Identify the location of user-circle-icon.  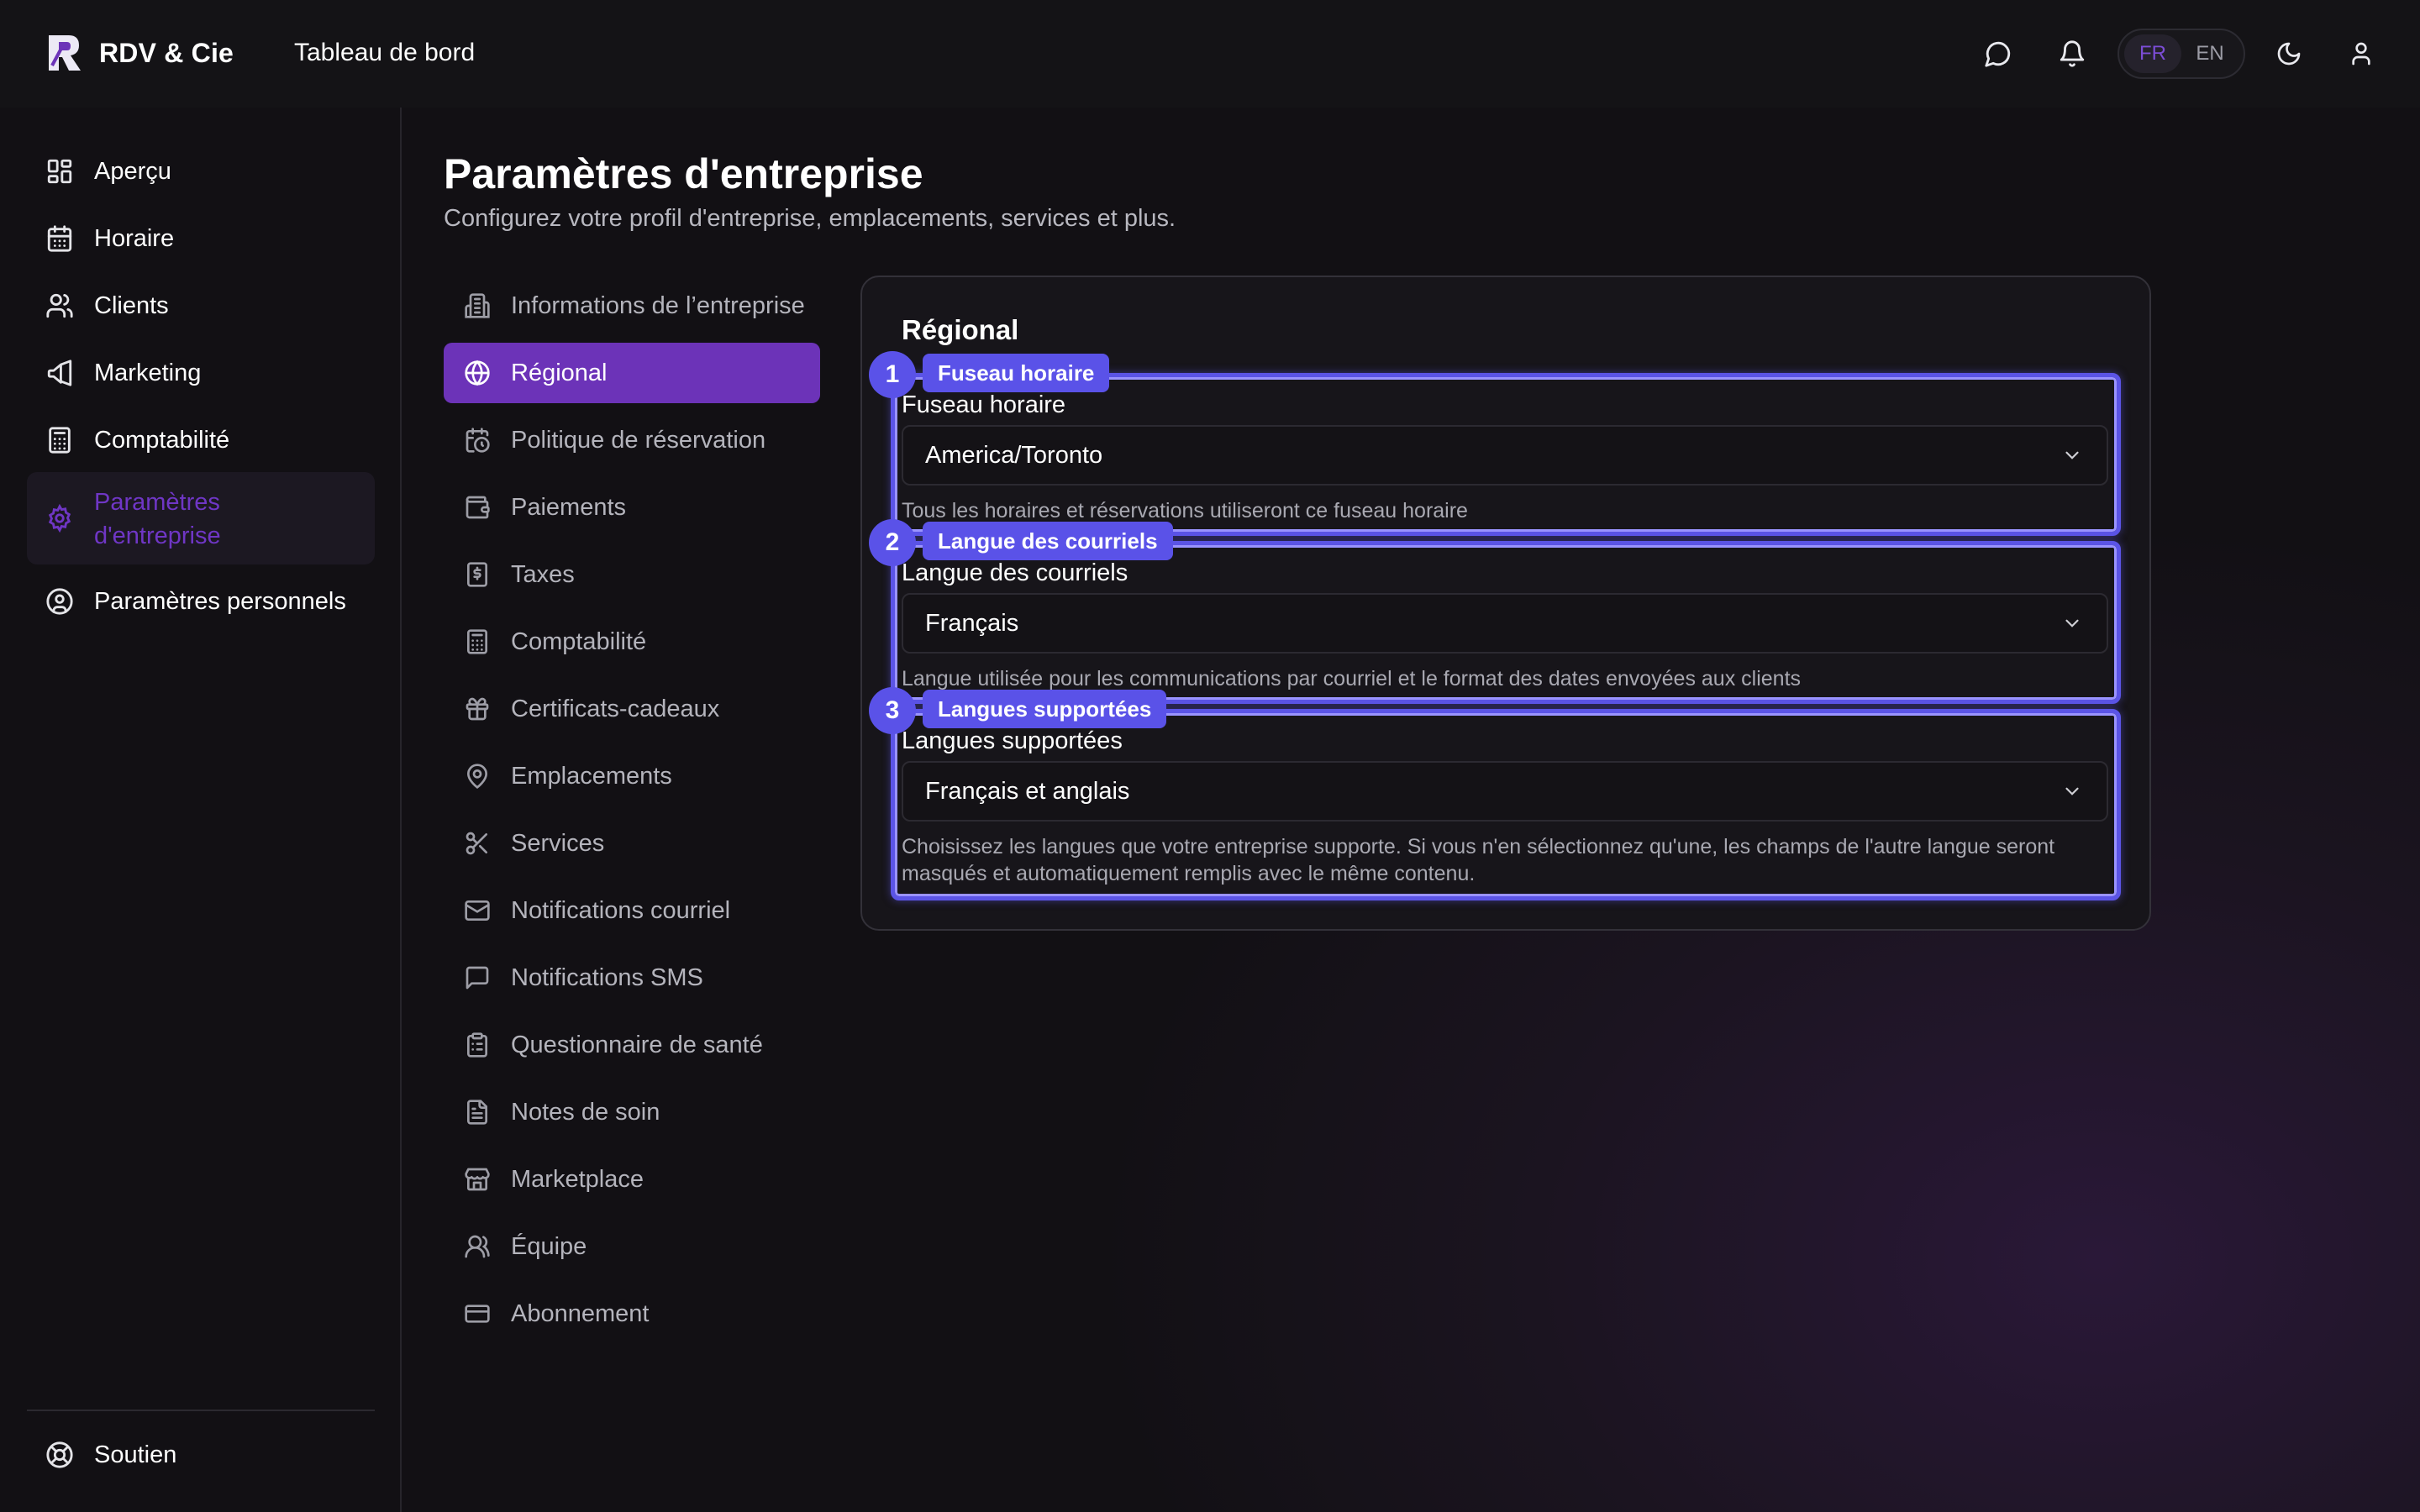
(60, 601).